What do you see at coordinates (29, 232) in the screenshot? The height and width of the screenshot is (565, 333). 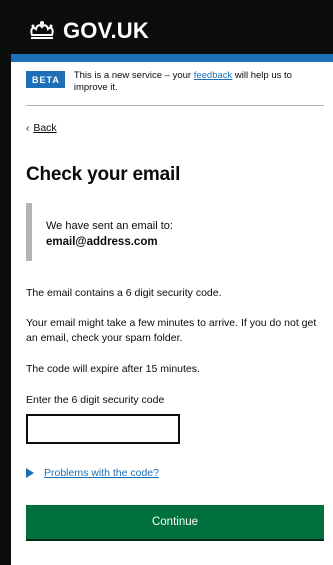 I see `inset-border` at bounding box center [29, 232].